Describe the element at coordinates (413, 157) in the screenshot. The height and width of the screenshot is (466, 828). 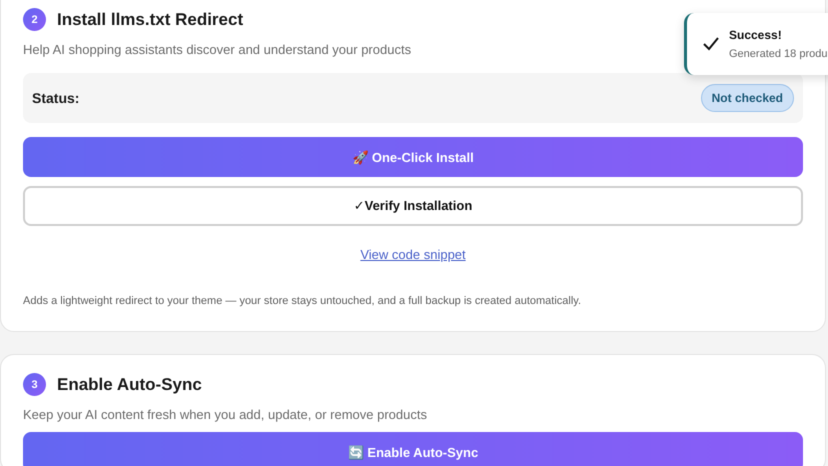
I see `primary-button: 🚀 One-Click Install` at that location.